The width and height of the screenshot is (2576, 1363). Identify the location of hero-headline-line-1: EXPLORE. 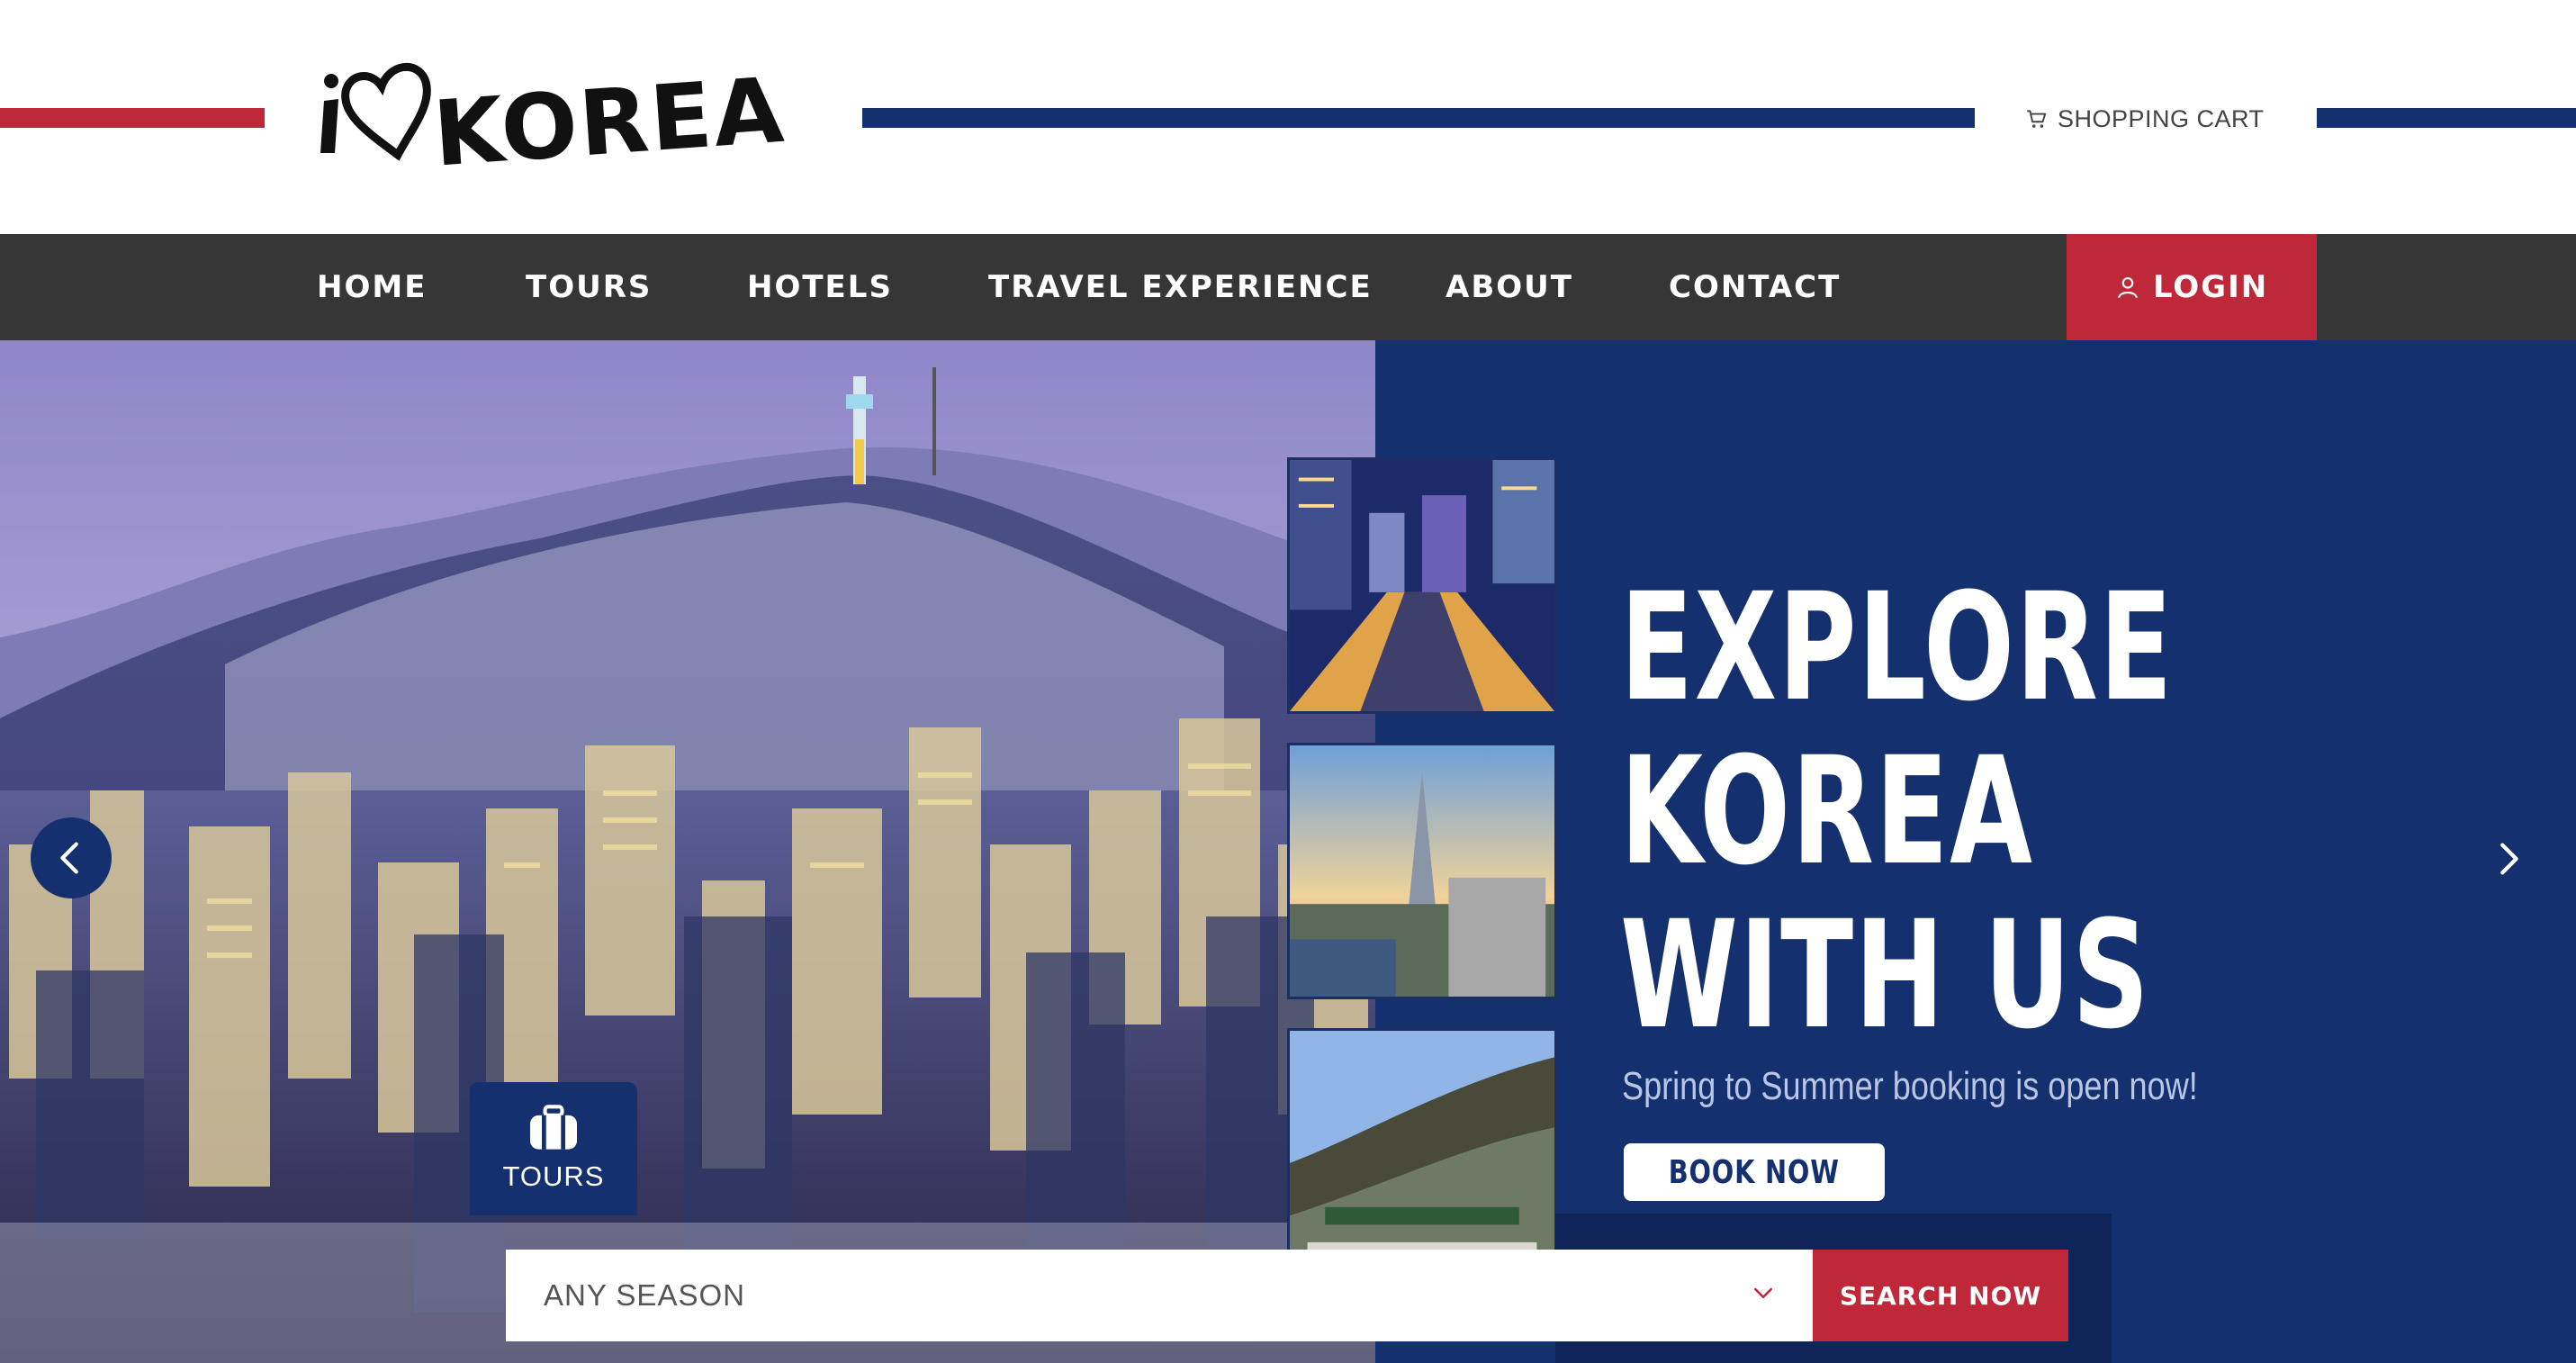
(1897, 647).